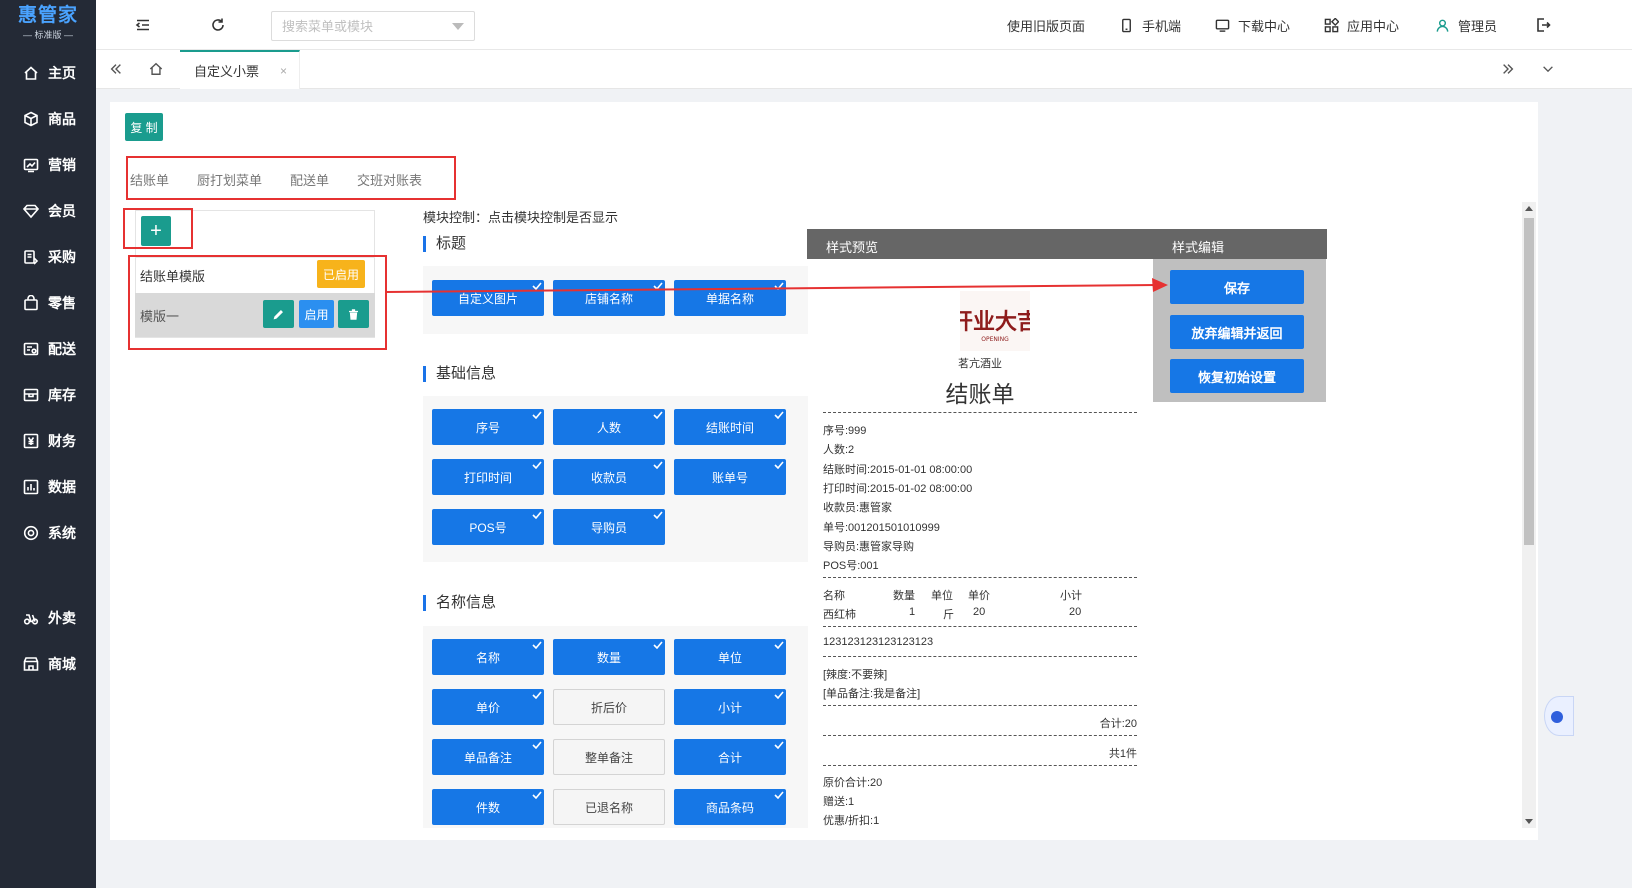 Image resolution: width=1632 pixels, height=888 pixels. I want to click on sidebar-item-mall: 商城, so click(48, 664).